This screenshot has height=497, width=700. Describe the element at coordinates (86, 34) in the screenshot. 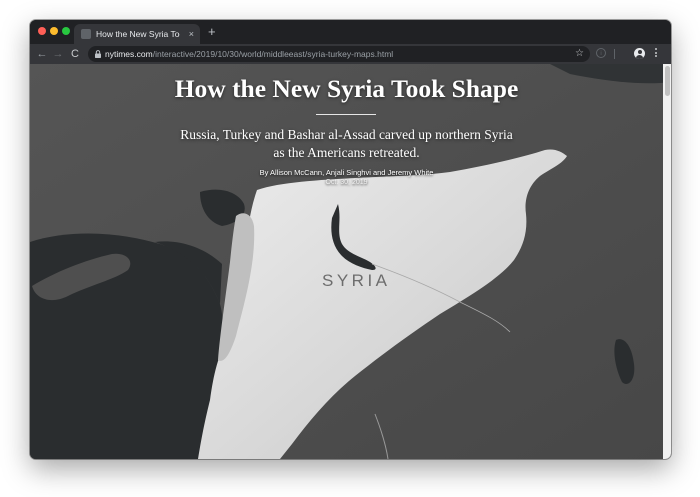

I see `favicon-icon` at that location.